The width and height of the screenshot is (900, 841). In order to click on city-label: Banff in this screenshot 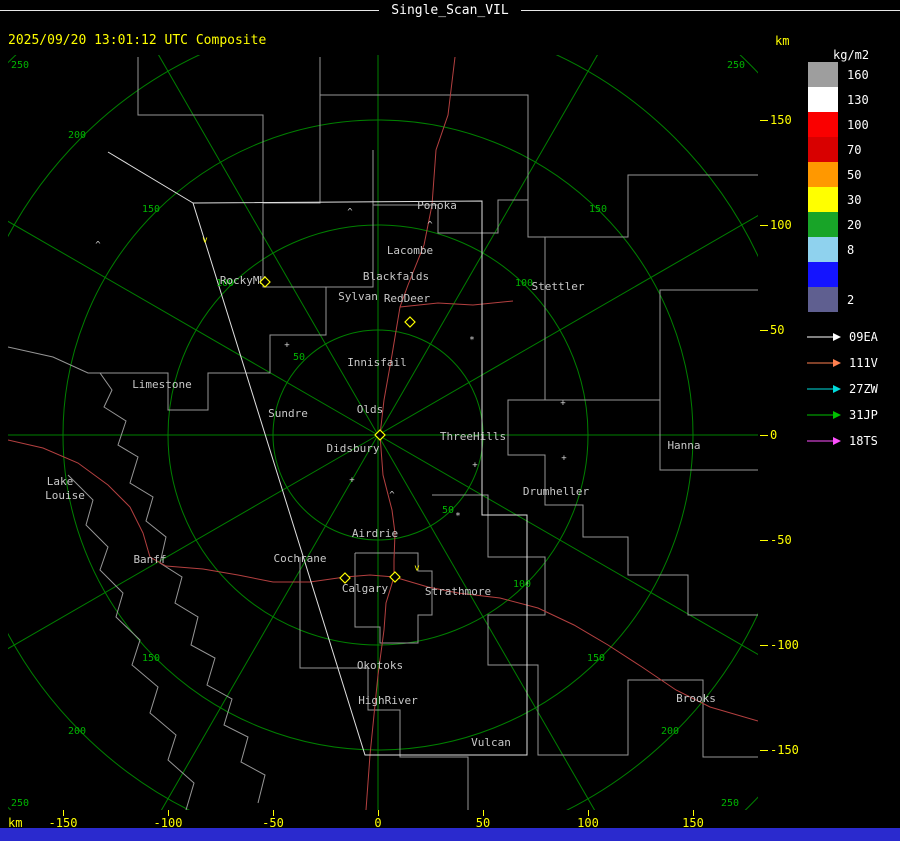, I will do `click(149, 559)`.